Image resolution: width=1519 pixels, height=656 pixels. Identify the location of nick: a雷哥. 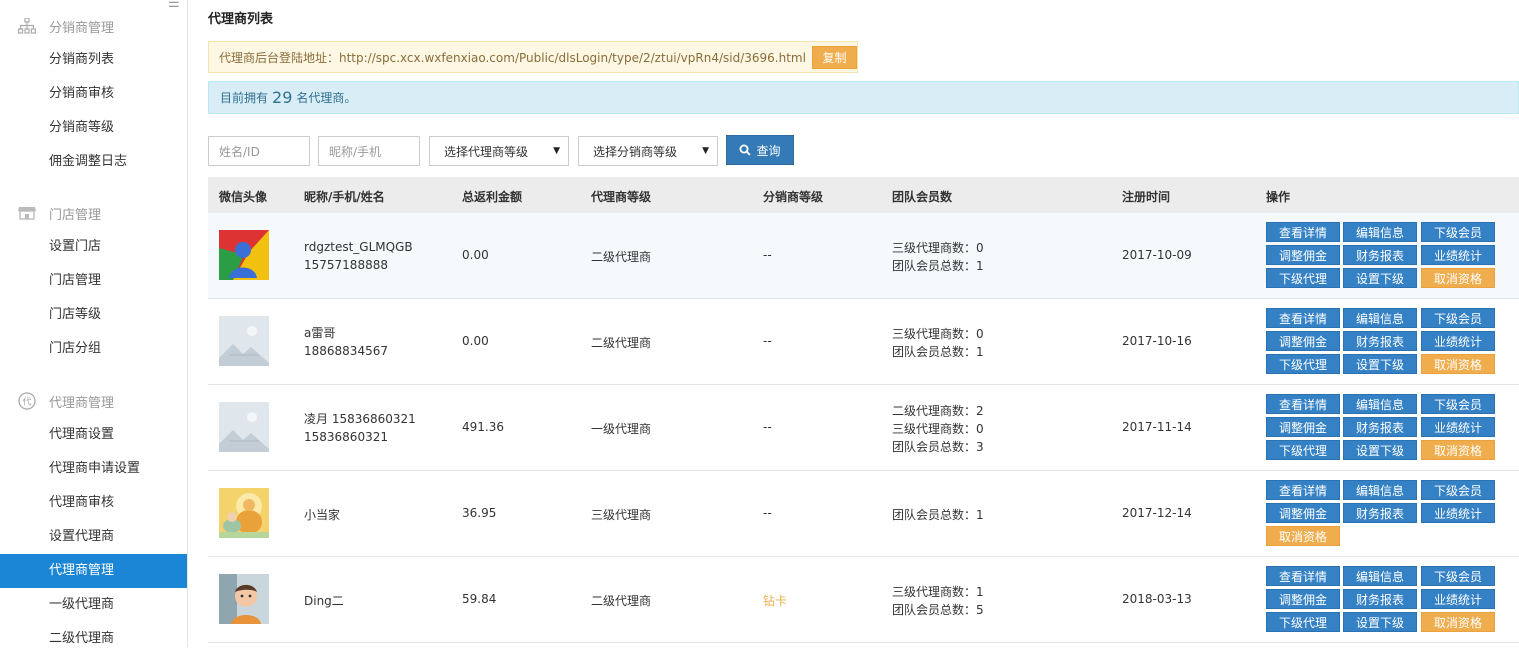
(320, 333).